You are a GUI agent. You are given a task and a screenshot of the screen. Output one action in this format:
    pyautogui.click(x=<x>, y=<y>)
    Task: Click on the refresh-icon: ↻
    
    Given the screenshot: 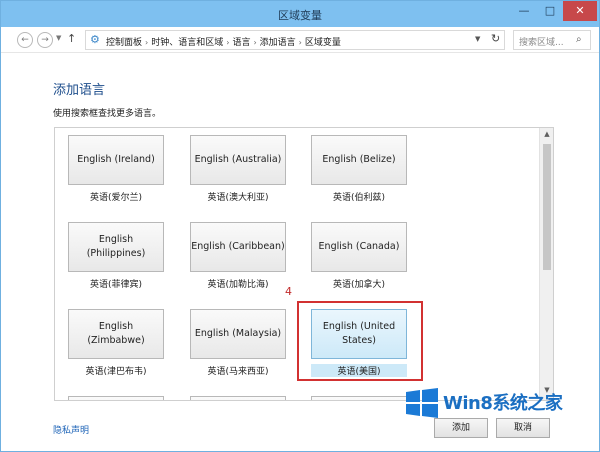 What is the action you would take?
    pyautogui.click(x=495, y=38)
    